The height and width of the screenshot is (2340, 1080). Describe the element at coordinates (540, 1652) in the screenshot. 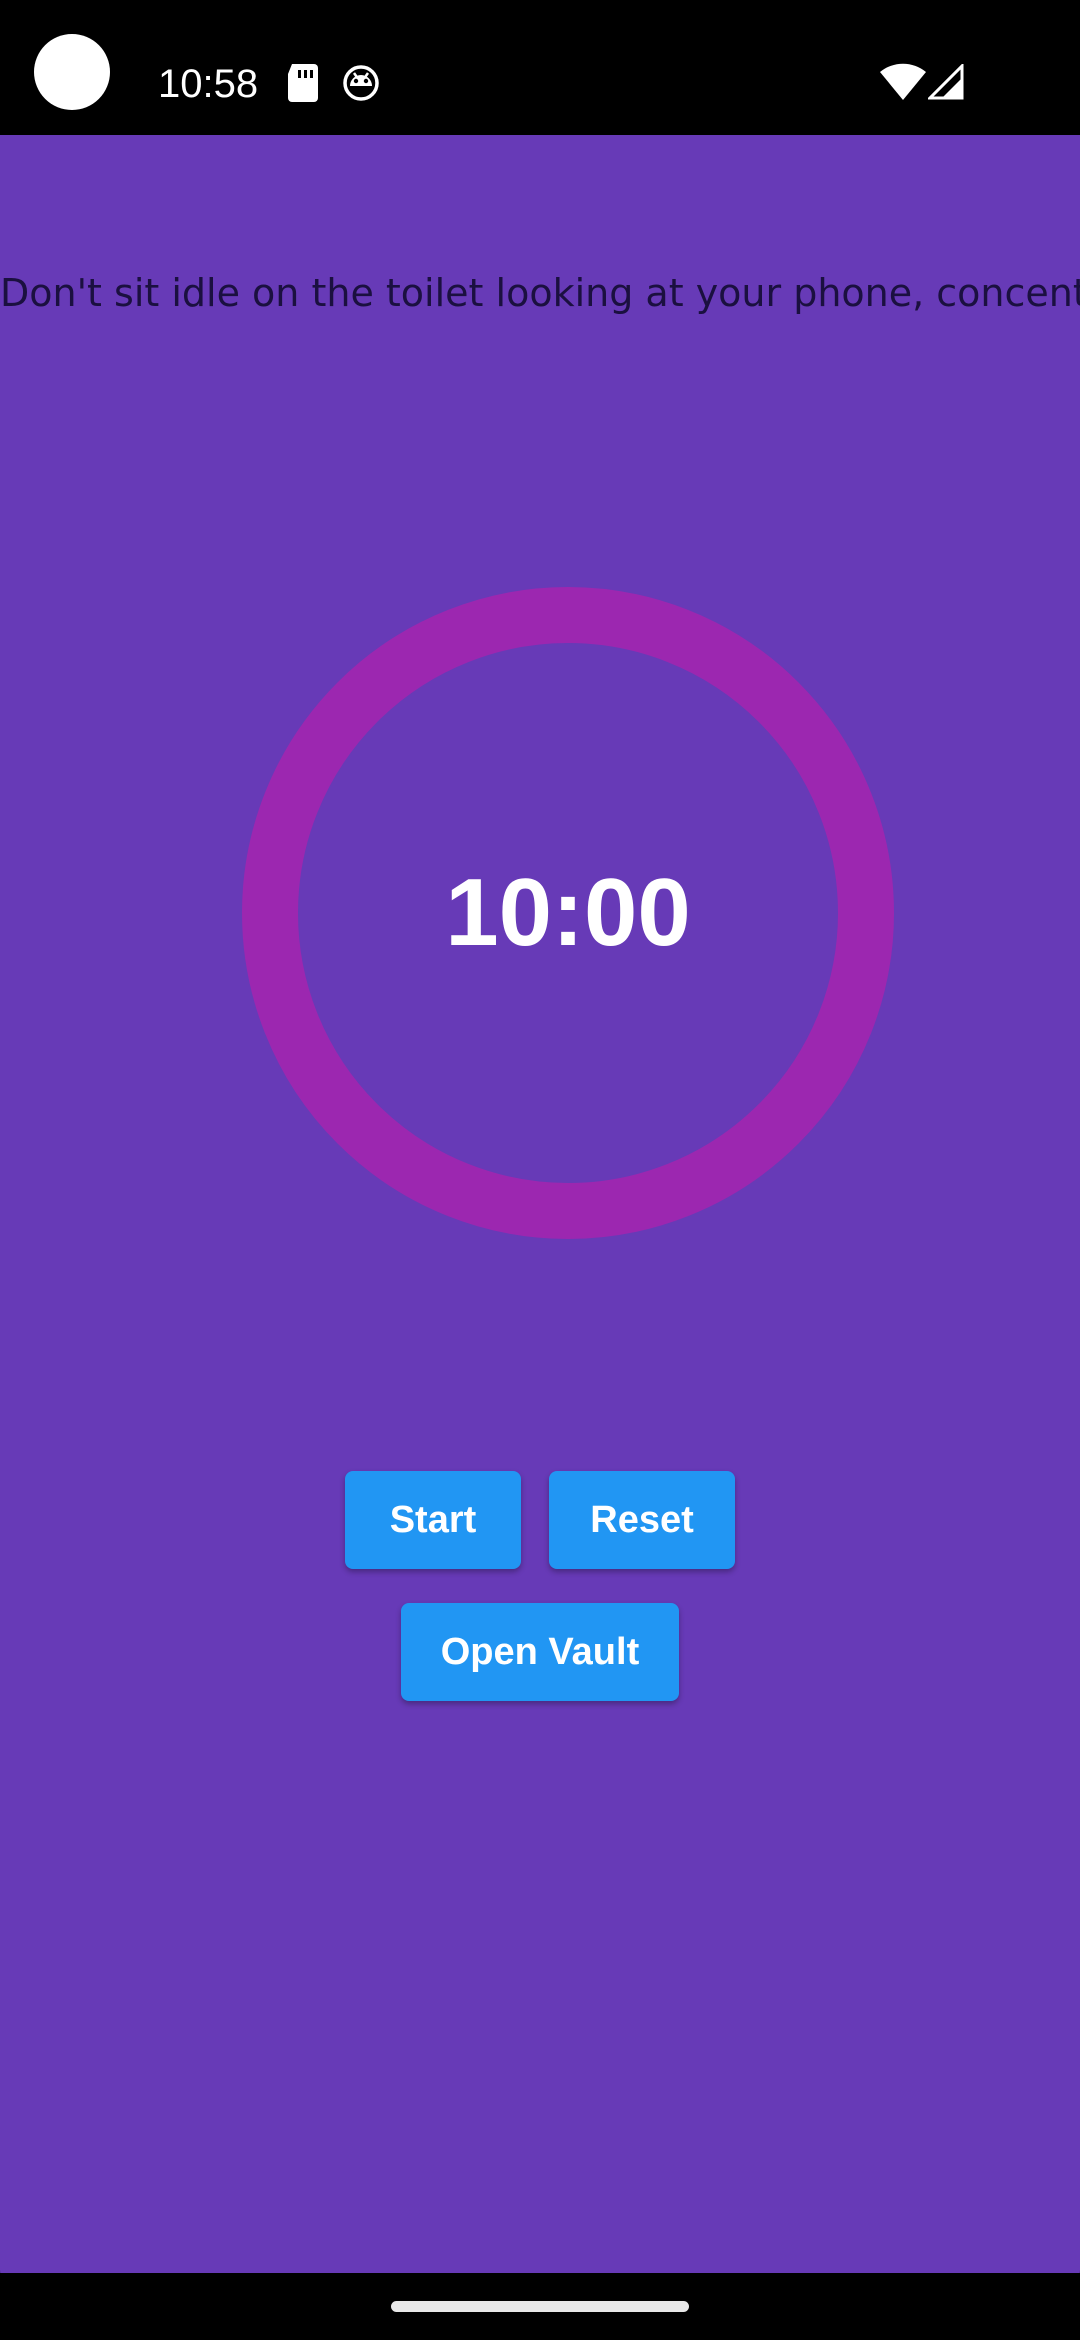

I see `open-vault-button: Open Vault` at that location.